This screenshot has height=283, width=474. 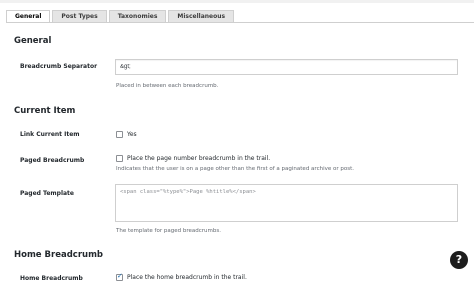 I want to click on link-current-item-checkbox, so click(x=119, y=134).